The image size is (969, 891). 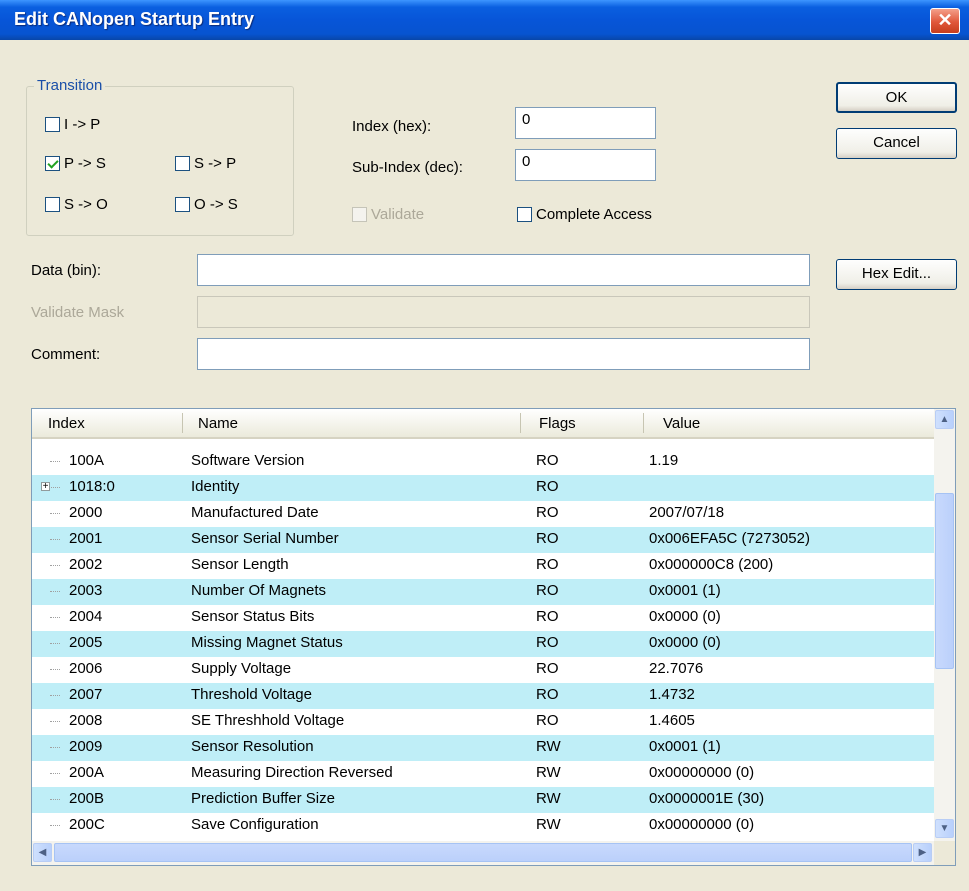 I want to click on data-input, so click(x=503, y=270).